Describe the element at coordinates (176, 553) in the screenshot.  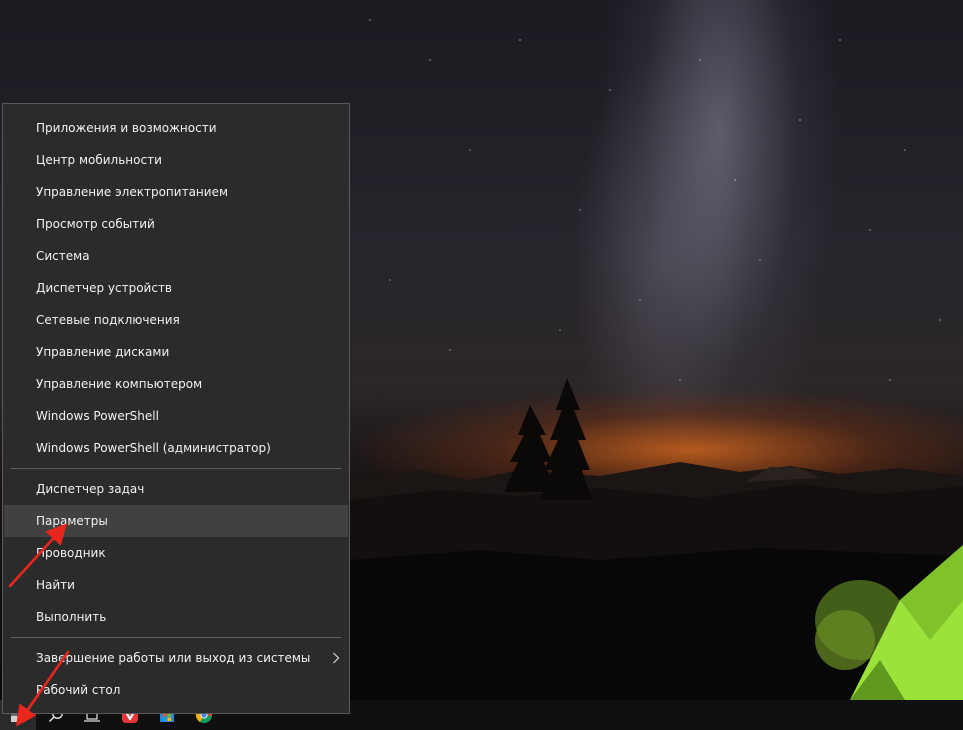
I see `menu-item-explorer: Проводник` at that location.